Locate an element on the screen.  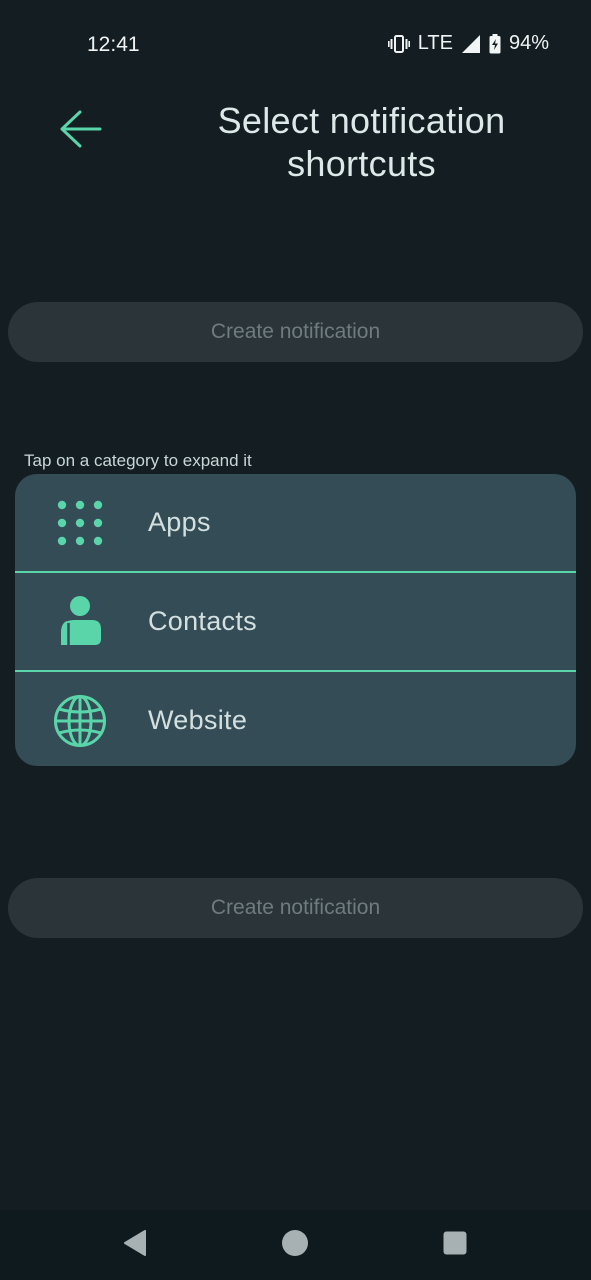
apps-grid-icon is located at coordinates (80, 523).